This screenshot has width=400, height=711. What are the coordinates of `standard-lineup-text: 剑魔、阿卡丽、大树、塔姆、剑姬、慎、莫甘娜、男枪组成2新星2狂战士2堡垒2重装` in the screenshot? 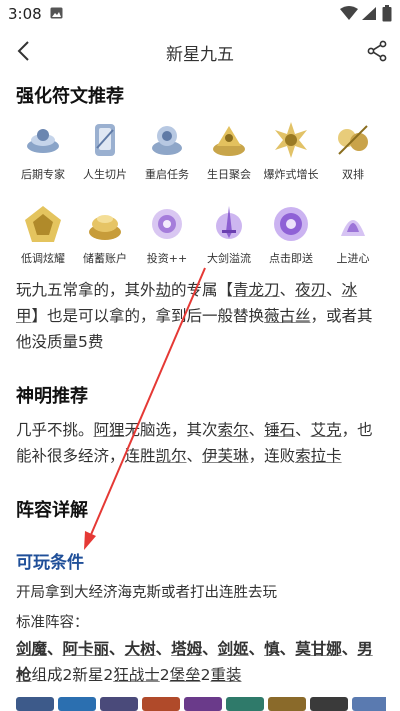 It's located at (194, 662).